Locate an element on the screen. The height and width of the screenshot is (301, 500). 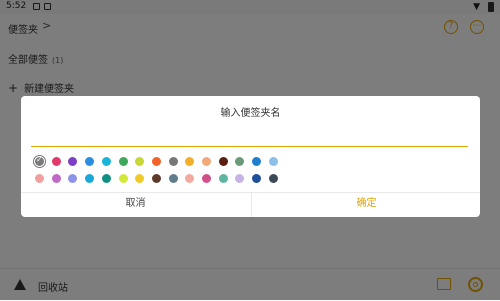
folder-name-input is located at coordinates (249, 137).